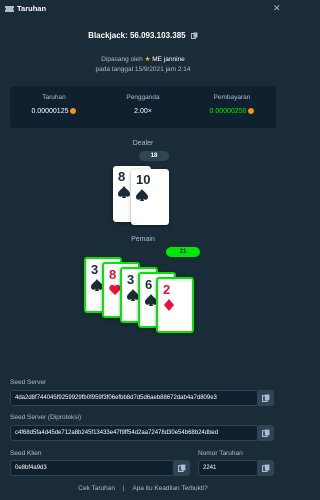 This screenshot has width=320, height=500. I want to click on close-icon: ✕, so click(277, 8).